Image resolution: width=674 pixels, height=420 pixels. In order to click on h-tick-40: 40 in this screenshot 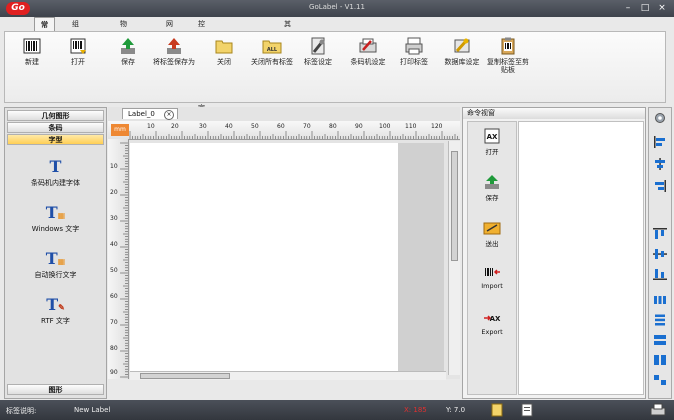, I will do `click(229, 126)`.